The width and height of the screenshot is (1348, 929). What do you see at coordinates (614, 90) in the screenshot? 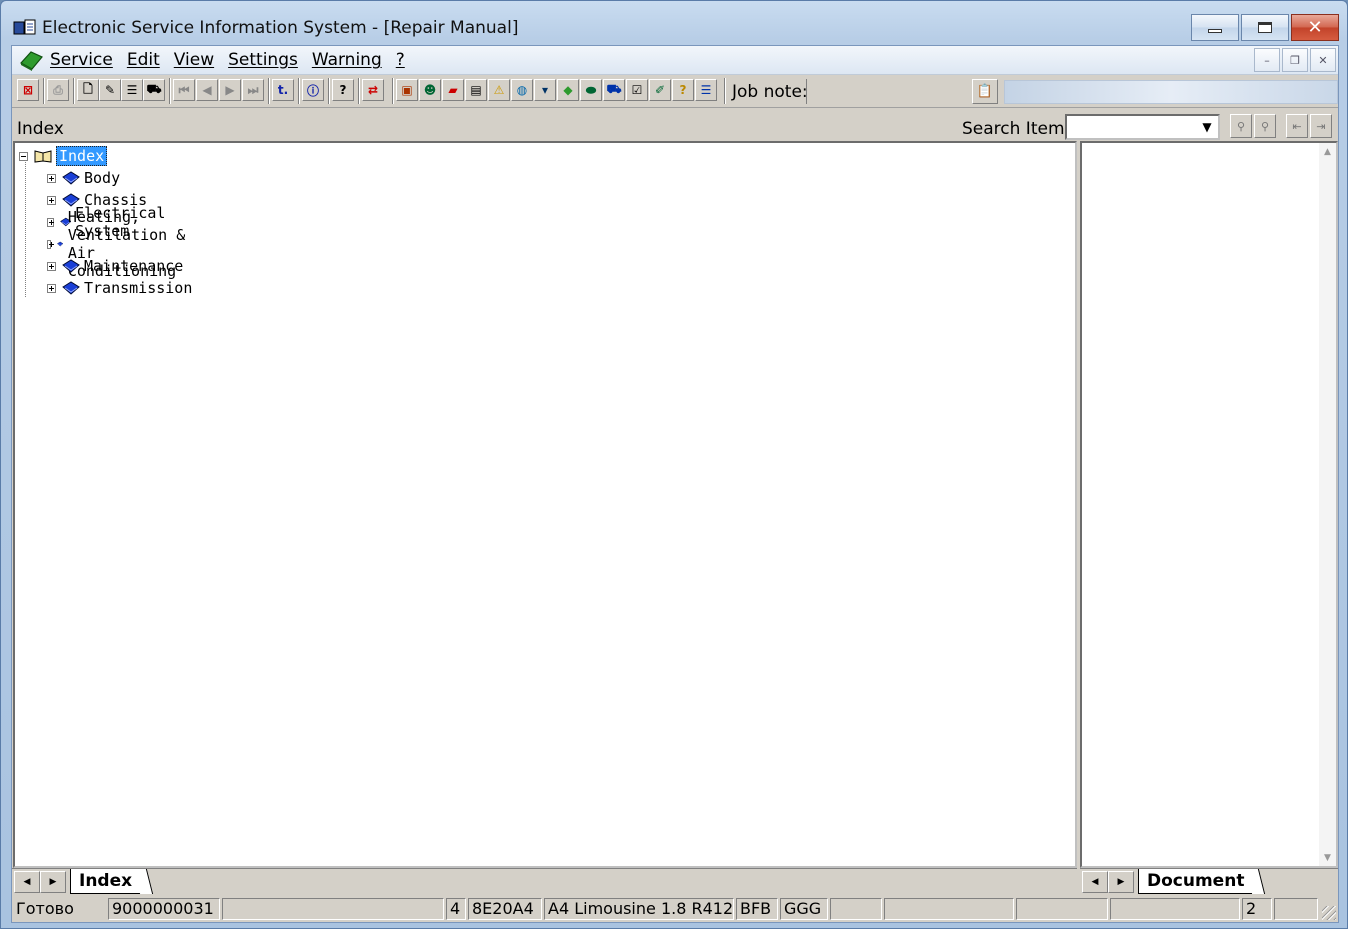
I see `truck-icon: ⛟` at bounding box center [614, 90].